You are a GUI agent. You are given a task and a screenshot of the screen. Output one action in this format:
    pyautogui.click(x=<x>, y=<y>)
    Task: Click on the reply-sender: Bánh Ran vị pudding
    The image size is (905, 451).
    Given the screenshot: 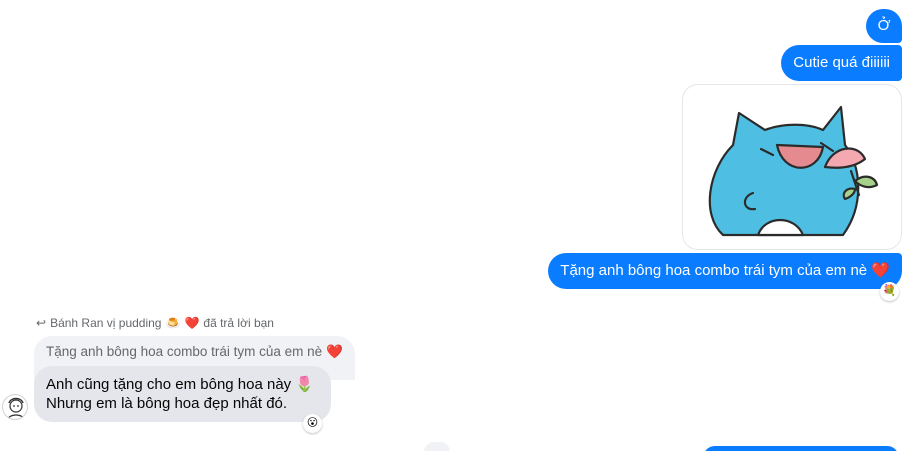 What is the action you would take?
    pyautogui.click(x=106, y=323)
    